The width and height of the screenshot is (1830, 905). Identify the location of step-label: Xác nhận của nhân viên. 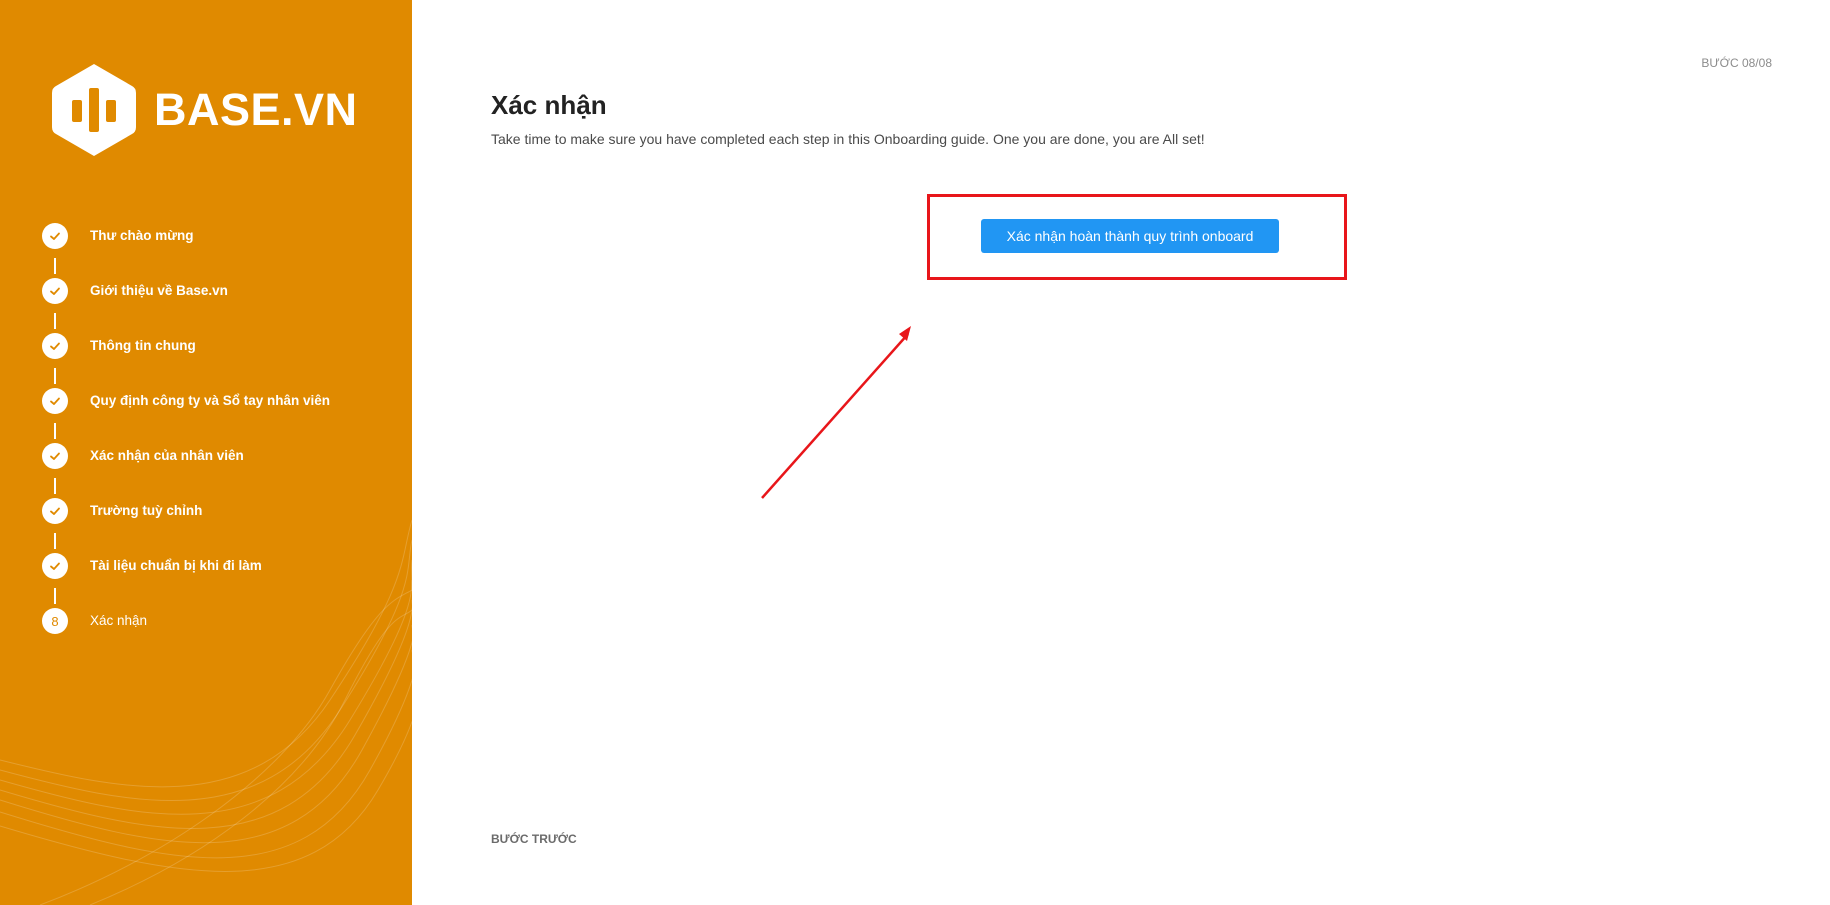
(167, 455).